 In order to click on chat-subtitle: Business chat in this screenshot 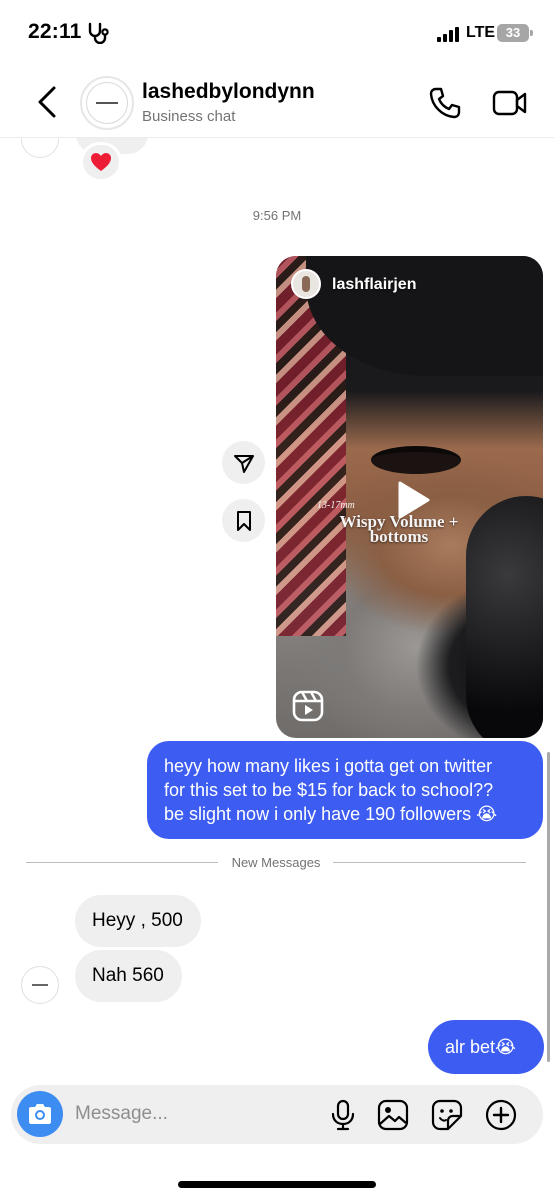, I will do `click(189, 116)`.